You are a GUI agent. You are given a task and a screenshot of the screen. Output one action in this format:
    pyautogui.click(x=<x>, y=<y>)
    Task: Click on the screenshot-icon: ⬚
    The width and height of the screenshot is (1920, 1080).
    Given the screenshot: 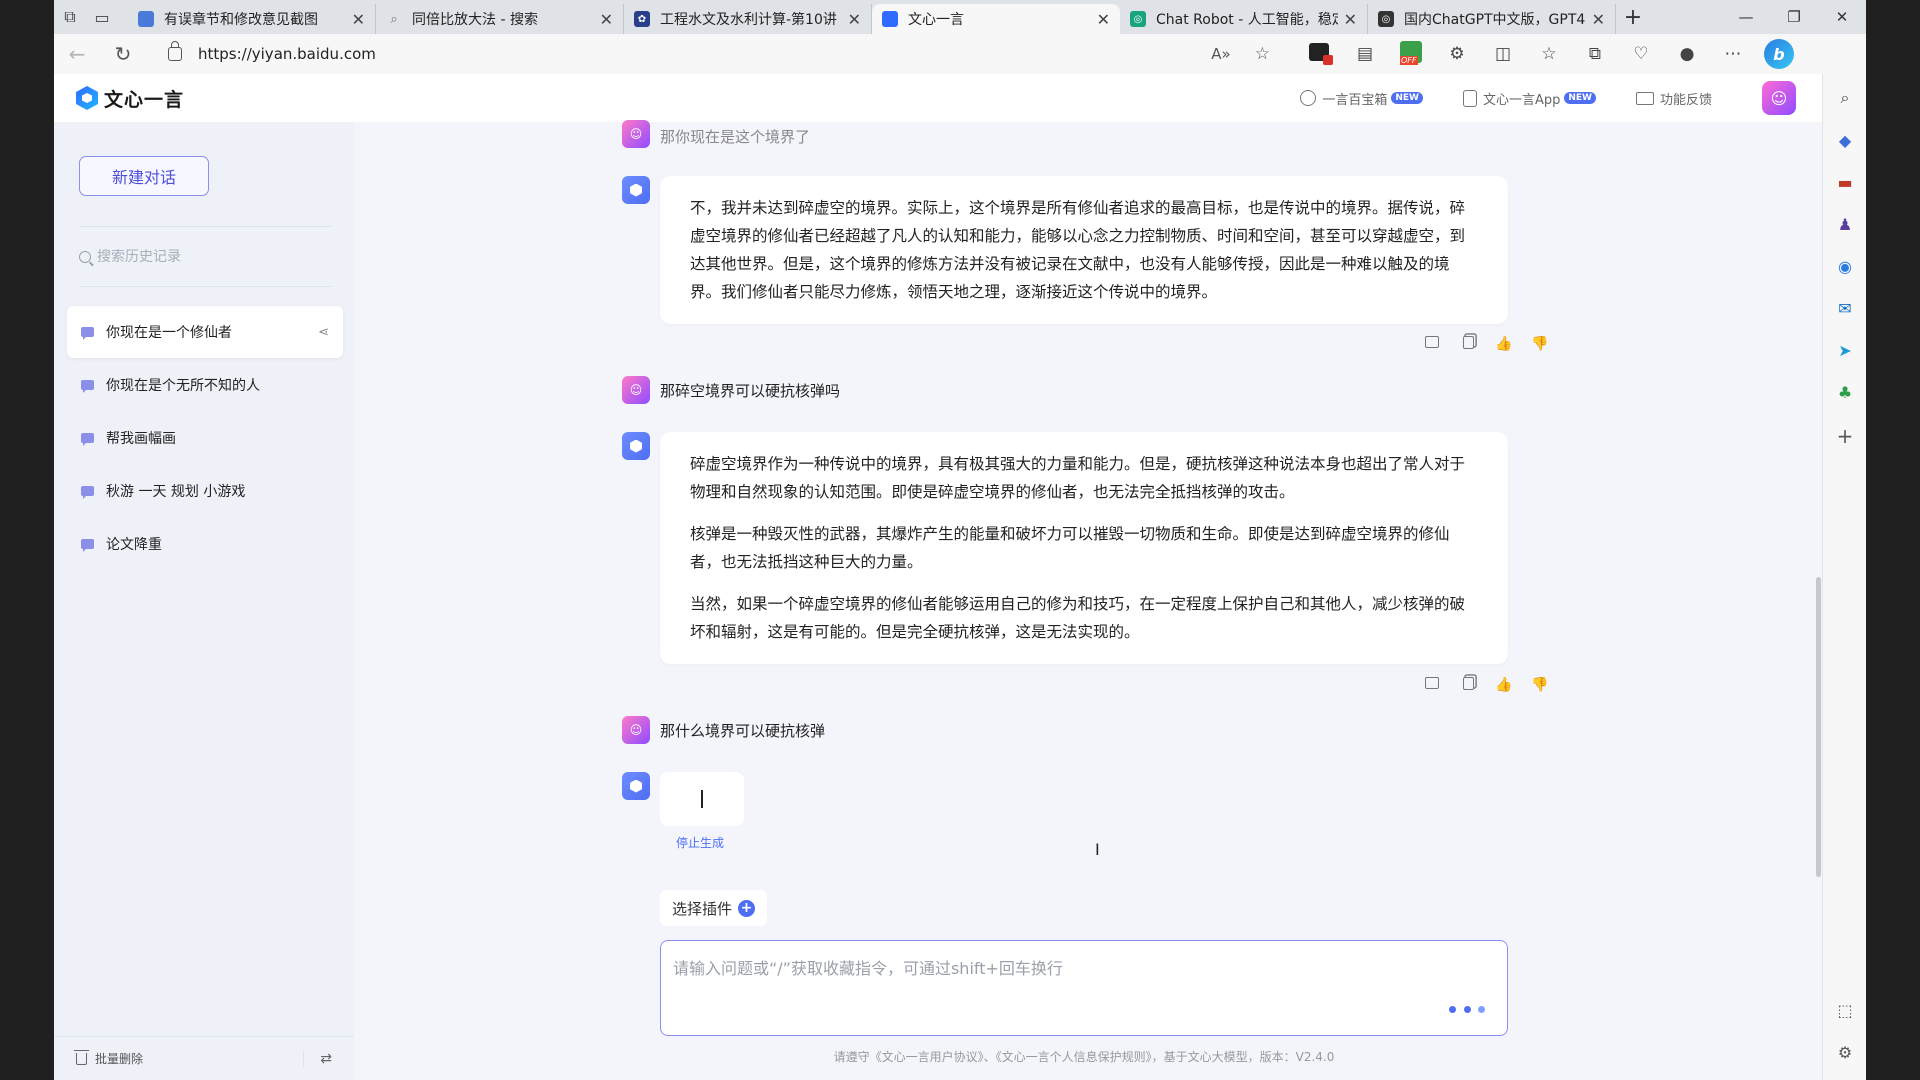 What is the action you would take?
    pyautogui.click(x=1845, y=1010)
    